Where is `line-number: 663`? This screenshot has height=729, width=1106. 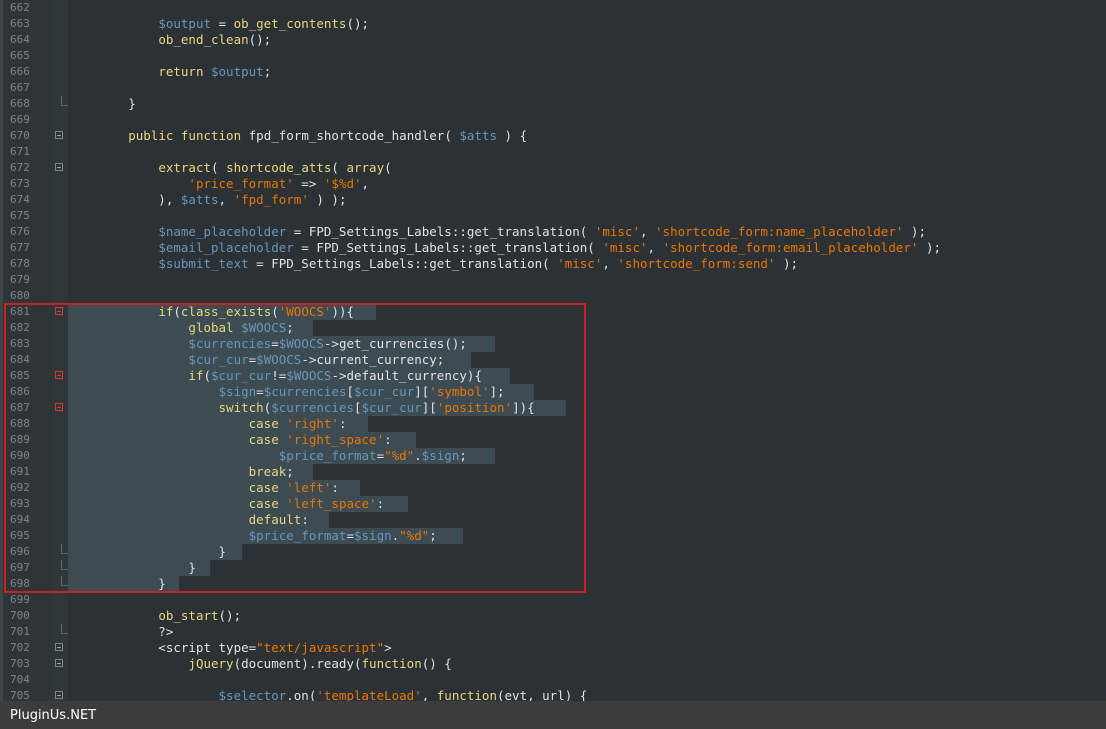 line-number: 663 is located at coordinates (20, 23).